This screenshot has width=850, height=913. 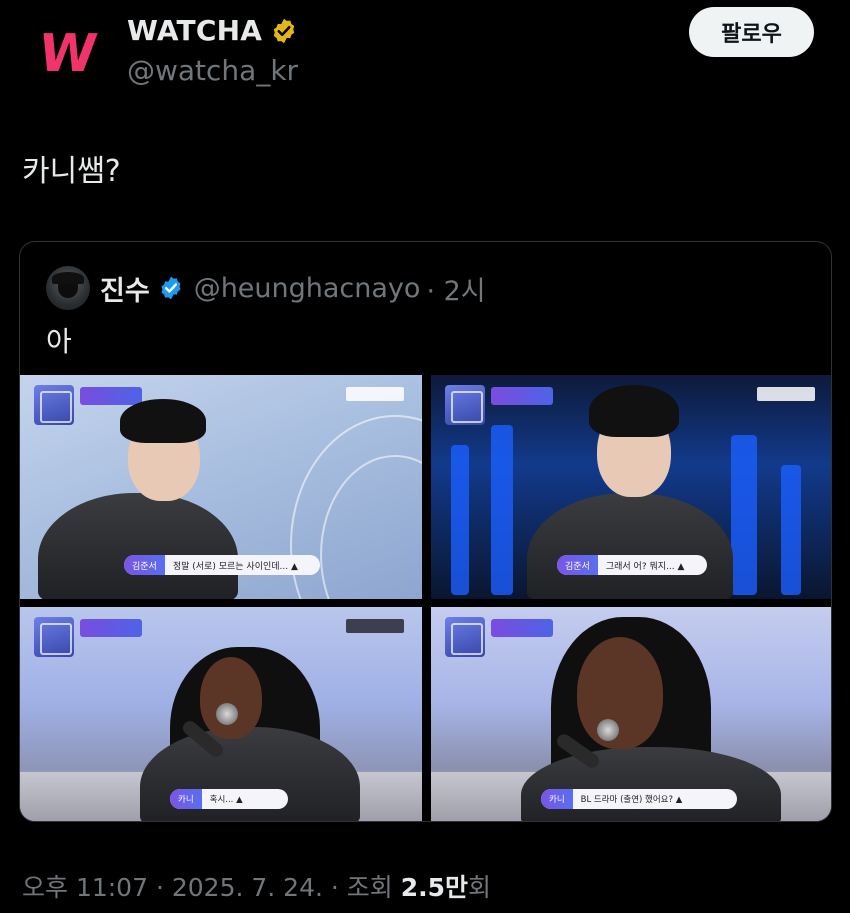 I want to click on tweet-metadata: 오후 11:07 · 2025. 7. 24. · 조회 2.5만회, so click(x=256, y=886).